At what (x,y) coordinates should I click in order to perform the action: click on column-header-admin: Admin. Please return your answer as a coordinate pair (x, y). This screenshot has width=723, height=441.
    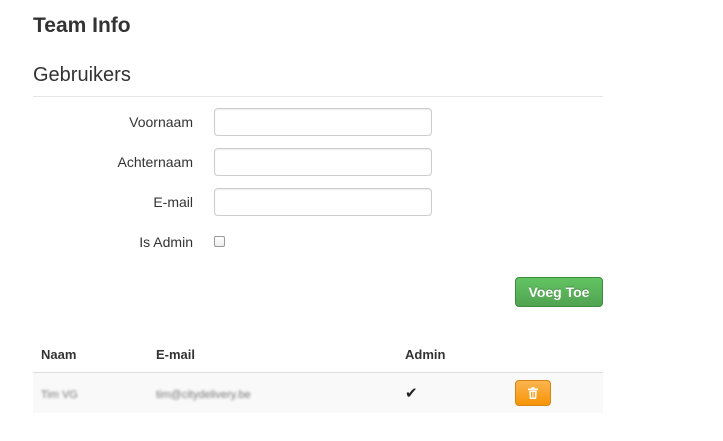
    Looking at the image, I should click on (451, 355).